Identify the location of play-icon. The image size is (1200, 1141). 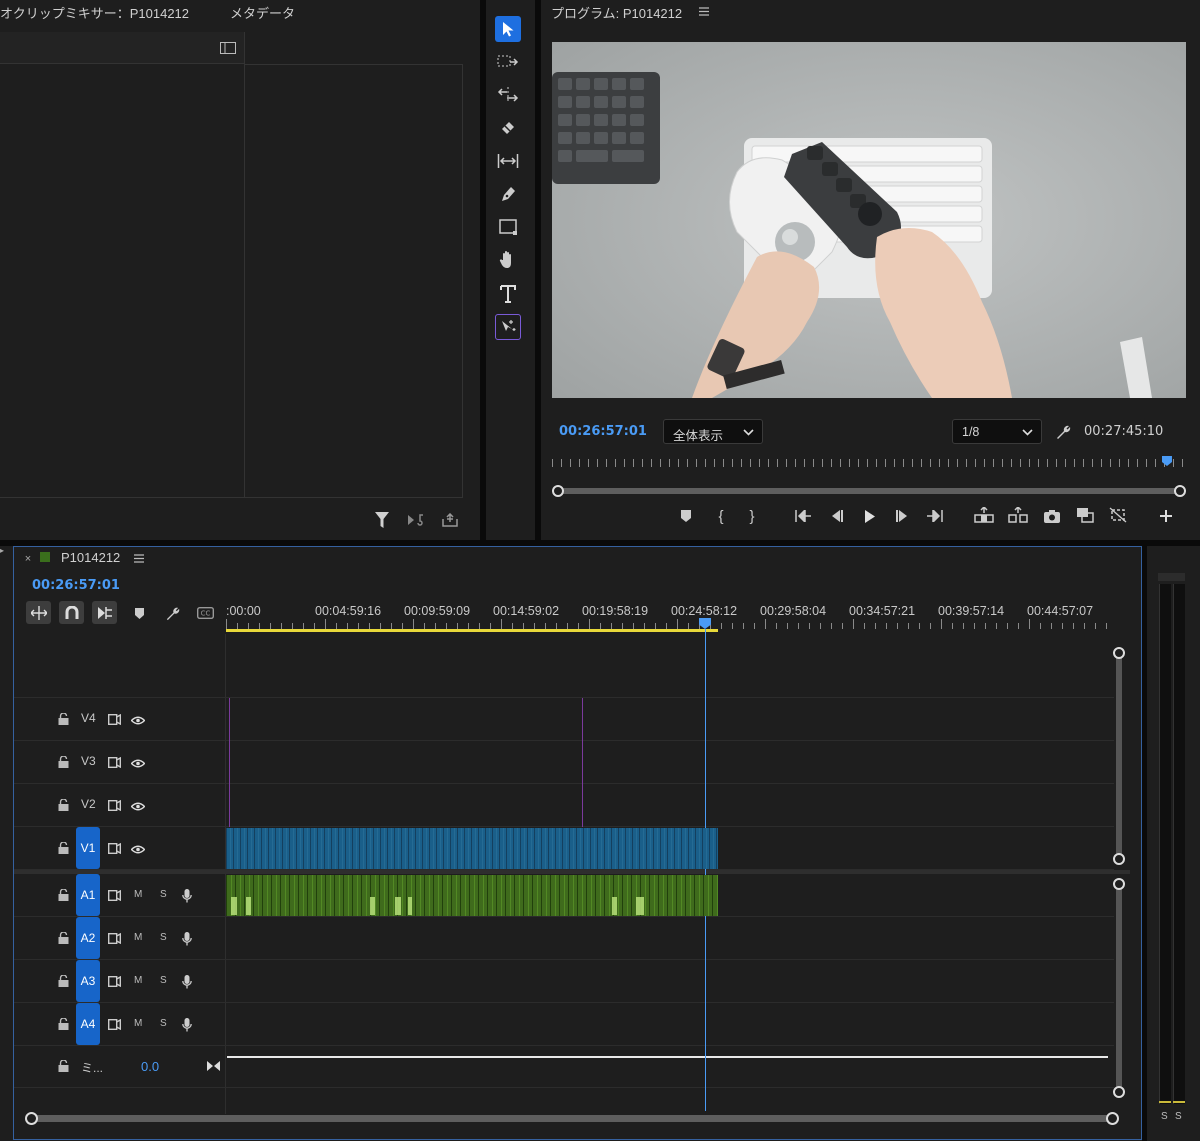
(870, 516).